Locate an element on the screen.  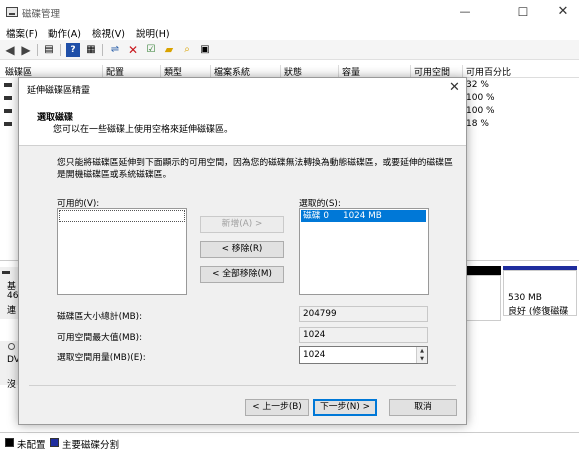
back-button: < 上一步(B) is located at coordinates (277, 407).